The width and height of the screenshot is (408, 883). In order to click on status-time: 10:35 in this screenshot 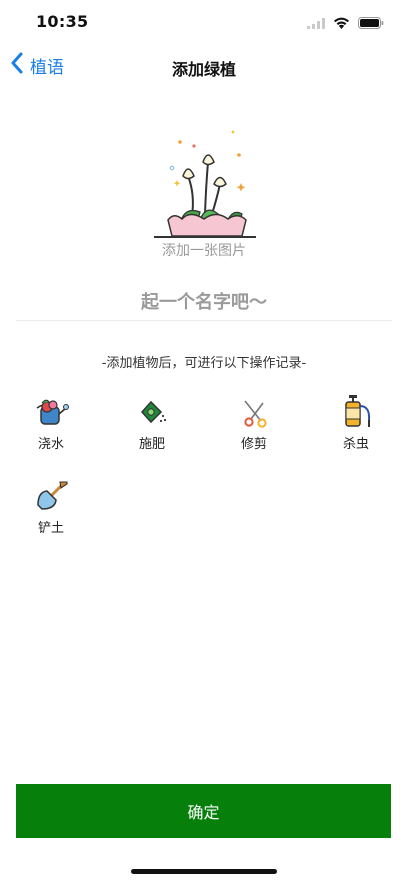, I will do `click(62, 21)`.